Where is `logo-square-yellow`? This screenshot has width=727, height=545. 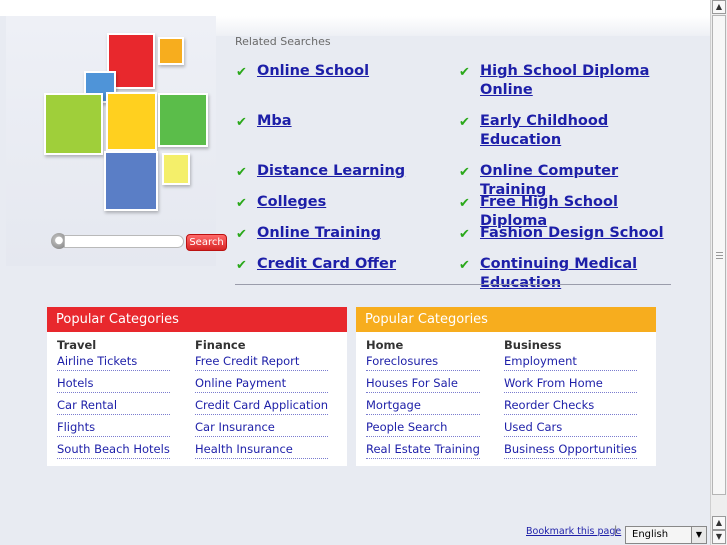 logo-square-yellow is located at coordinates (131, 121).